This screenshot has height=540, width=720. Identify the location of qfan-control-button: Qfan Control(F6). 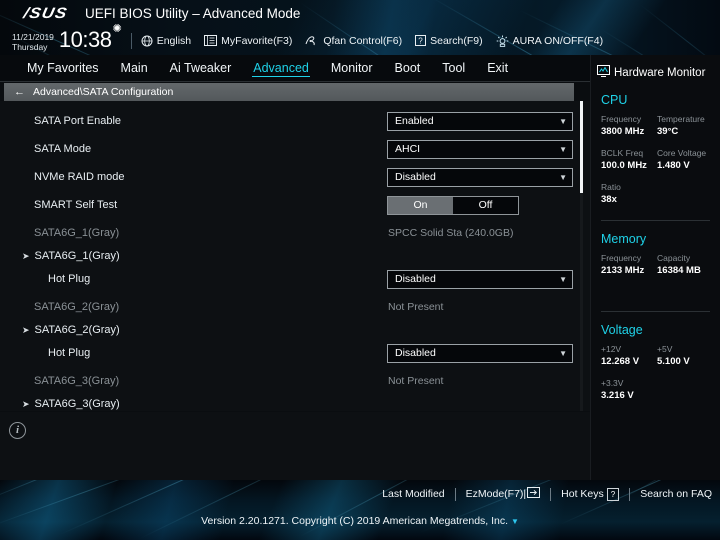
(353, 41).